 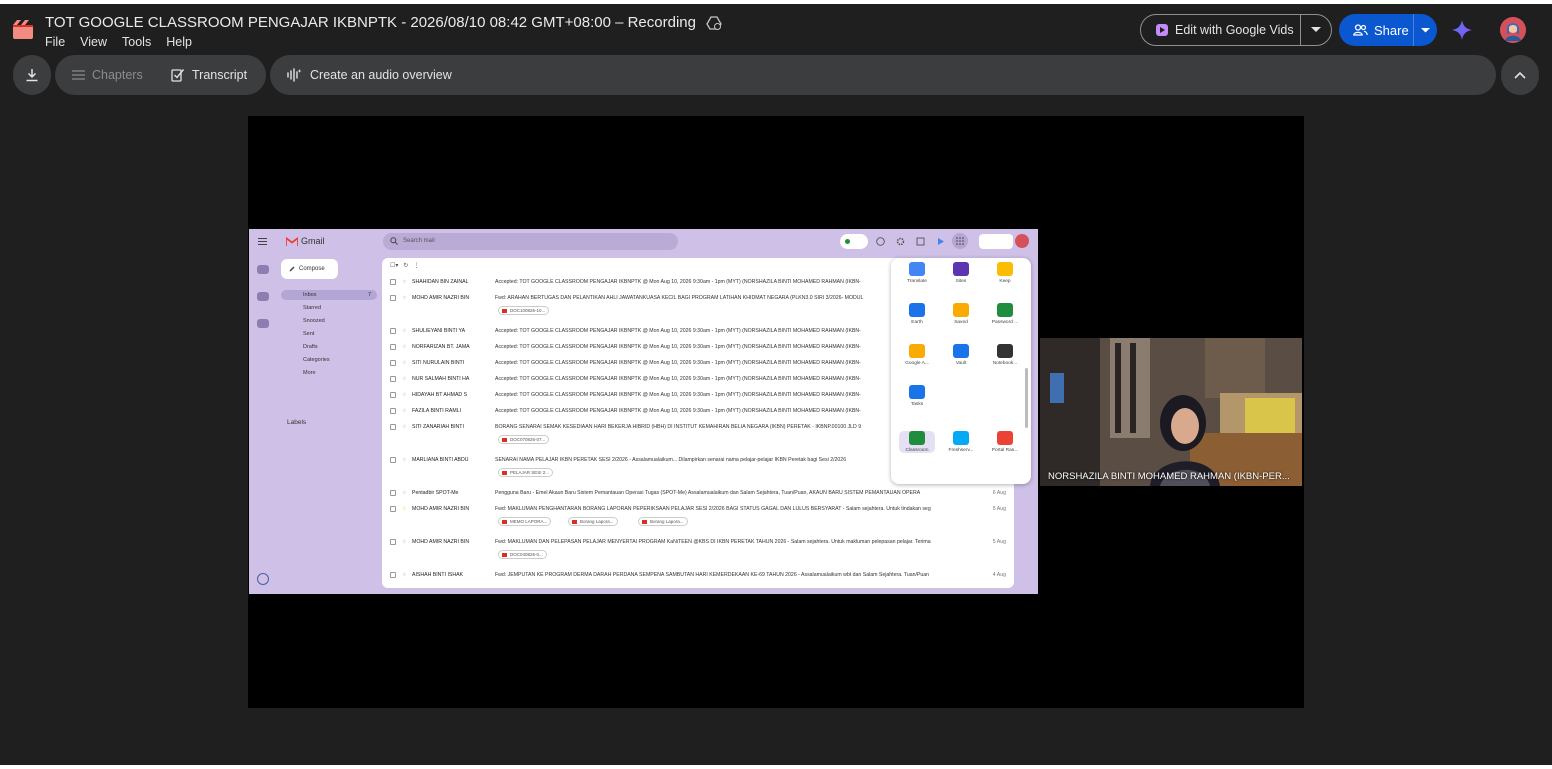 What do you see at coordinates (1391, 30) in the screenshot?
I see `share-label: Share` at bounding box center [1391, 30].